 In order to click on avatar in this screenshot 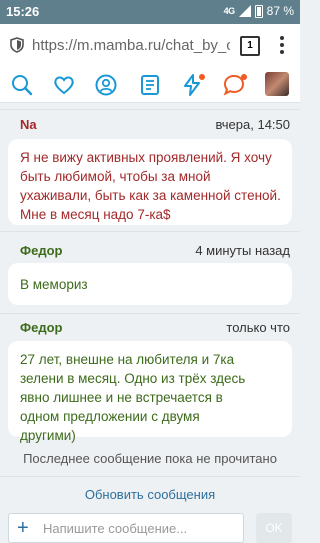, I will do `click(277, 84)`.